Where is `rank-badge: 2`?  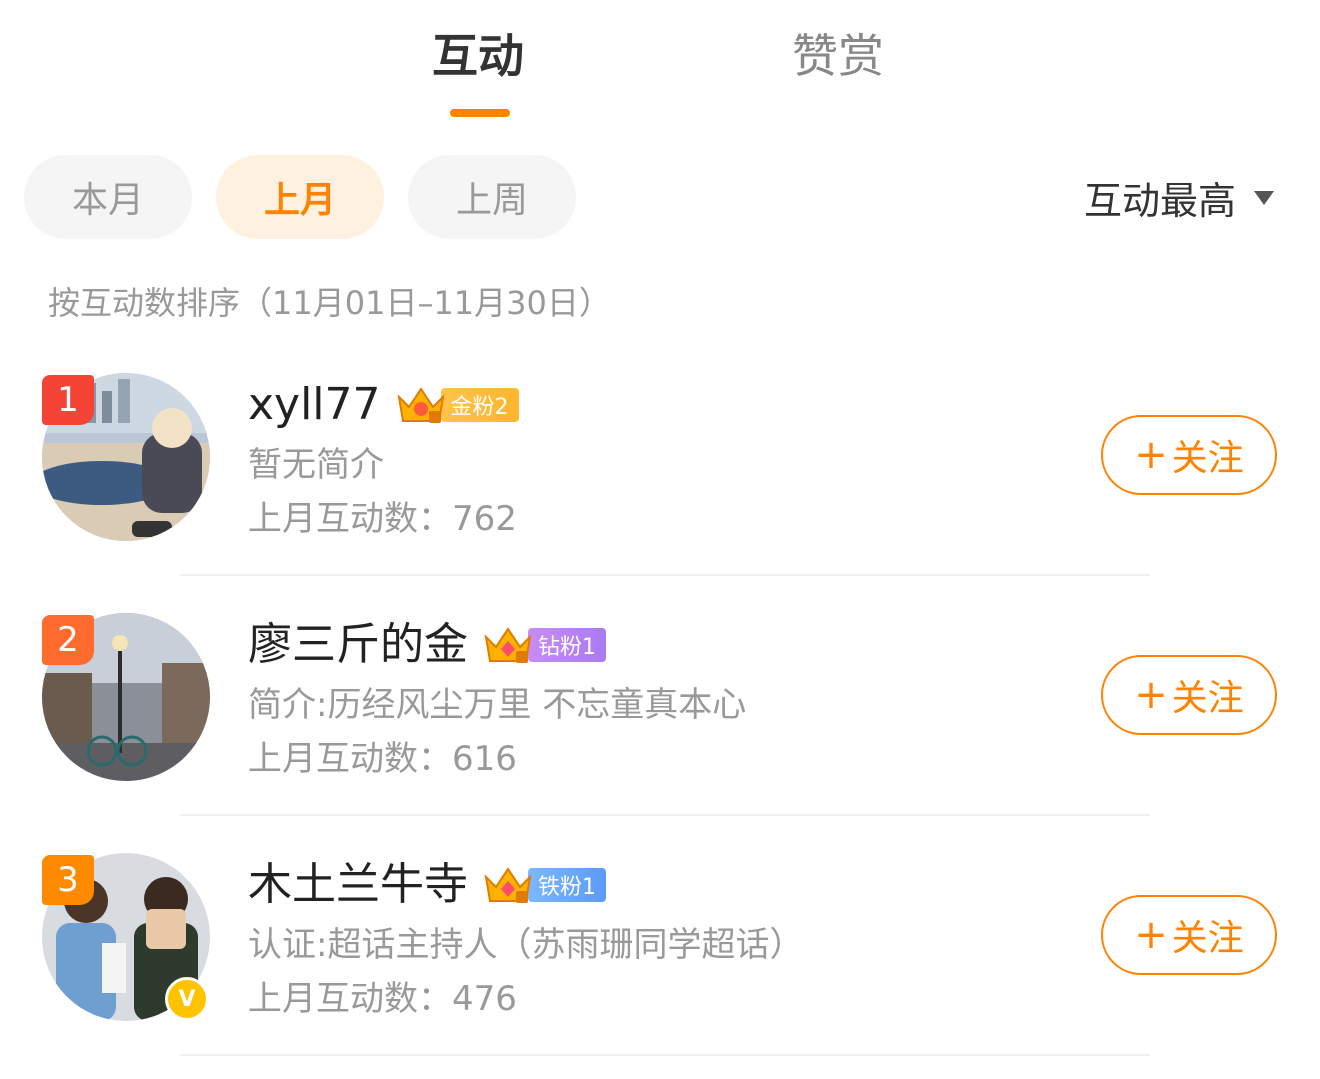 rank-badge: 2 is located at coordinates (68, 640).